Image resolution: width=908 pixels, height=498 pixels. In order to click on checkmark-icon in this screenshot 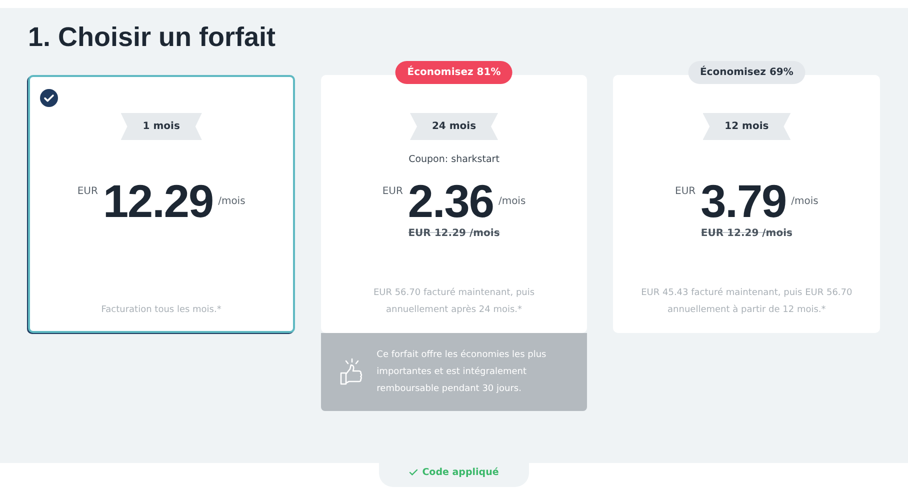, I will do `click(413, 472)`.